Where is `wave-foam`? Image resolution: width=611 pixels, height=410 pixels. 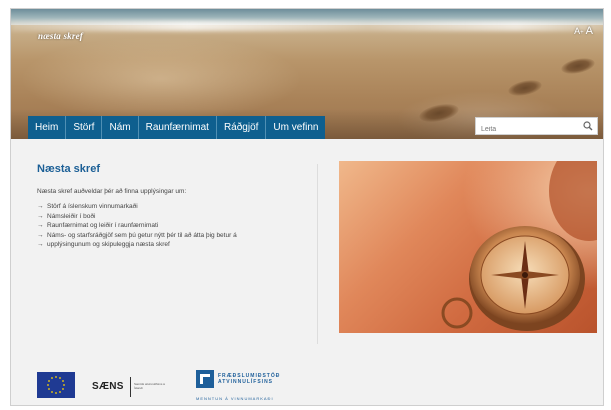 wave-foam is located at coordinates (307, 26).